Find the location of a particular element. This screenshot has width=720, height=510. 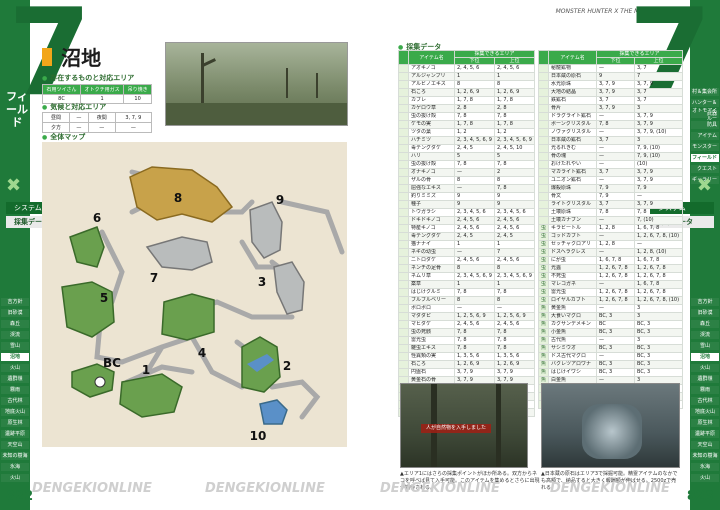

table-row: 虫不死虫 1, 2, 6, 7, 8 1, 2, 6, 7, 8 is located at coordinates (610, 276).